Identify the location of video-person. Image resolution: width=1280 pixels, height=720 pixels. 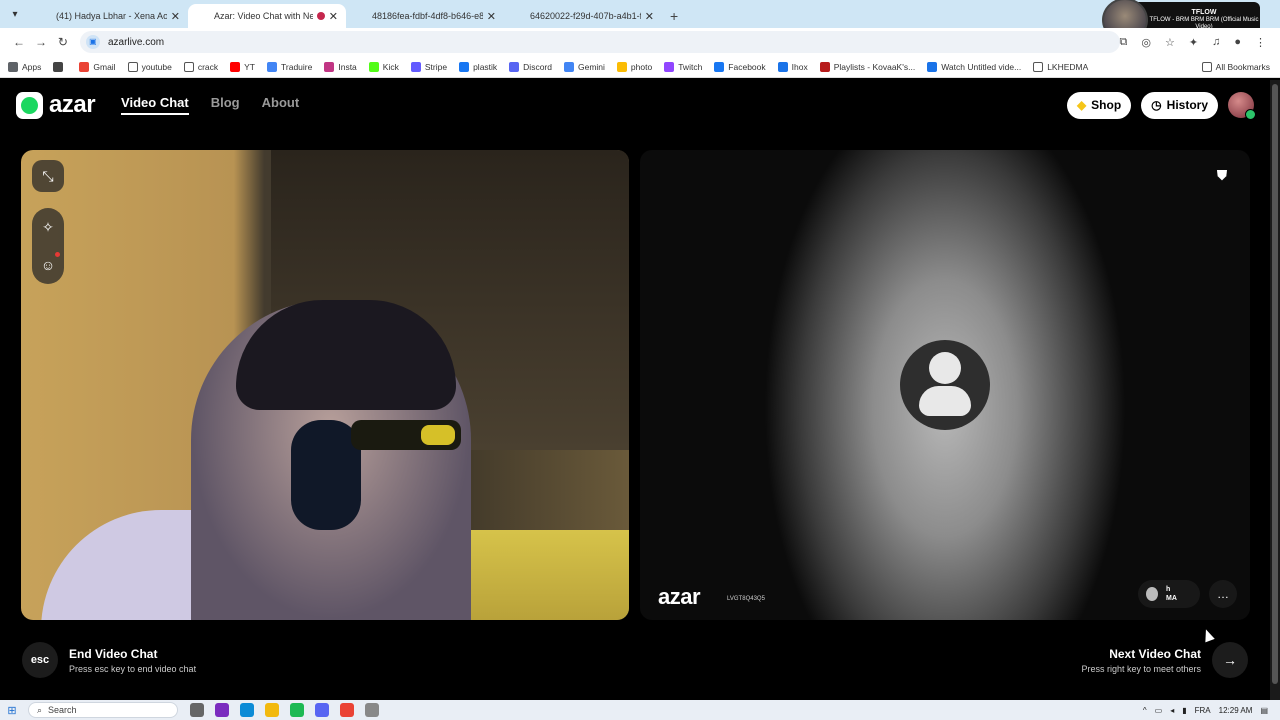
(406, 435).